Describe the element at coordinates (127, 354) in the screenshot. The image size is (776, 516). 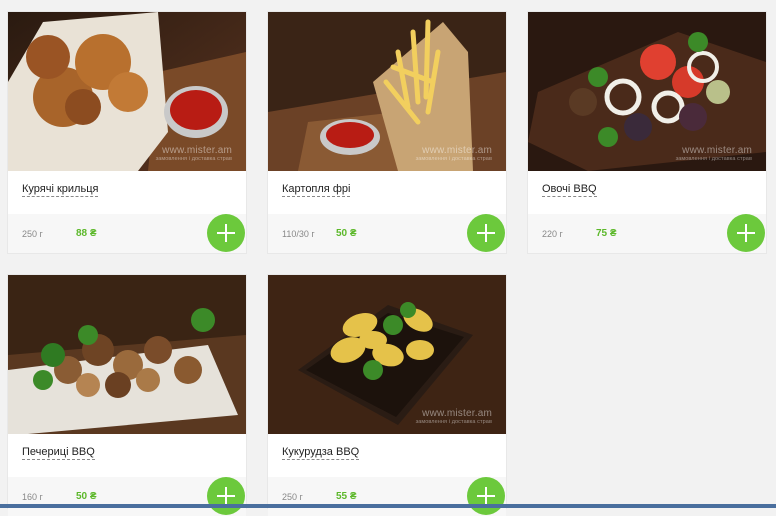
I see `product-photo-mushrooms-bbq` at that location.